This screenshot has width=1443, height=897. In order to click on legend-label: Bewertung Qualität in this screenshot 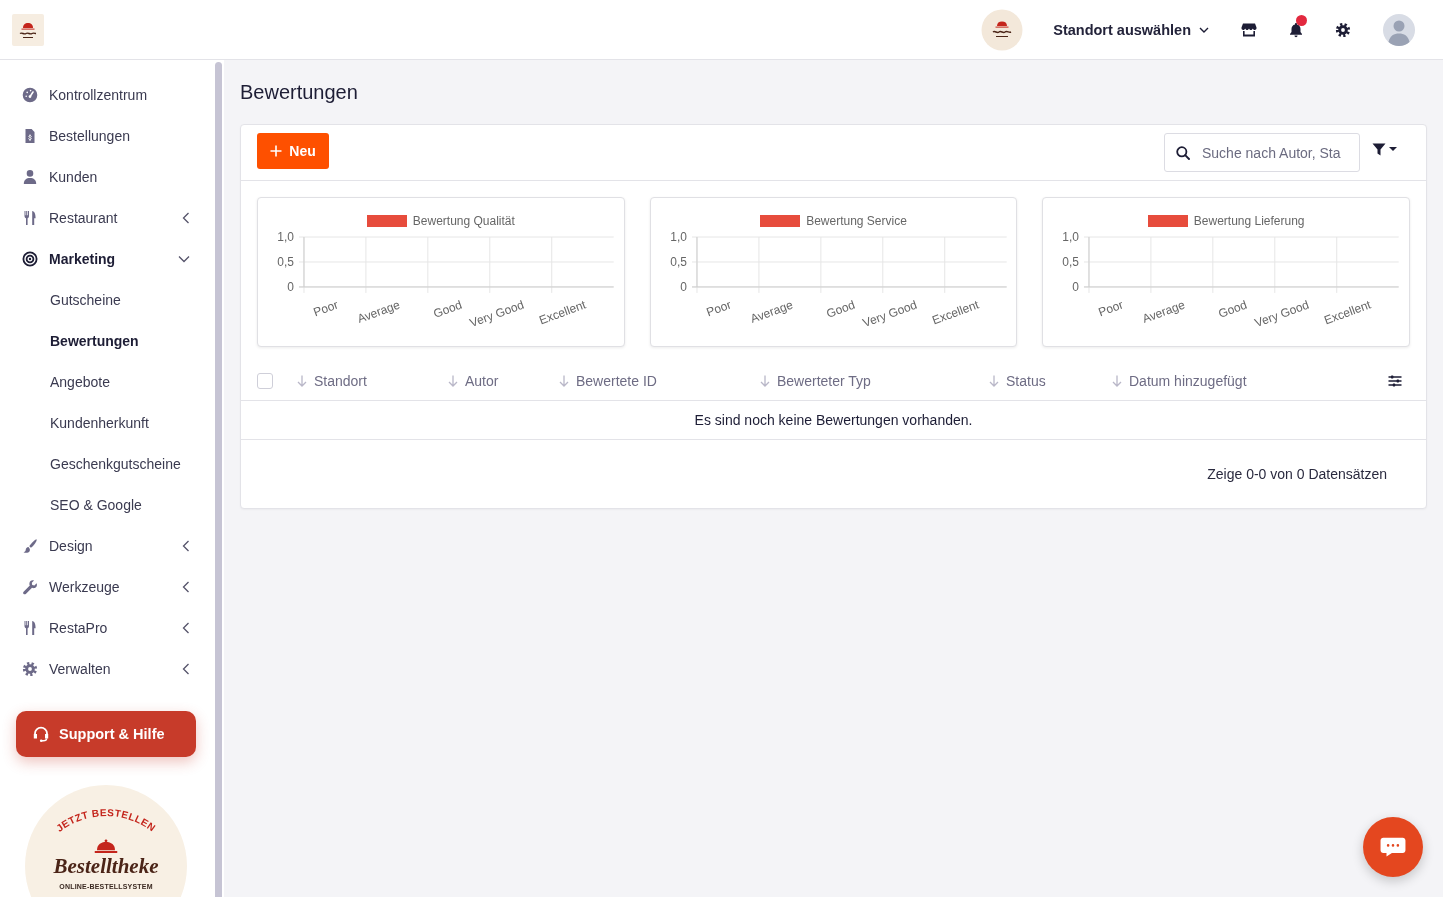, I will do `click(463, 221)`.